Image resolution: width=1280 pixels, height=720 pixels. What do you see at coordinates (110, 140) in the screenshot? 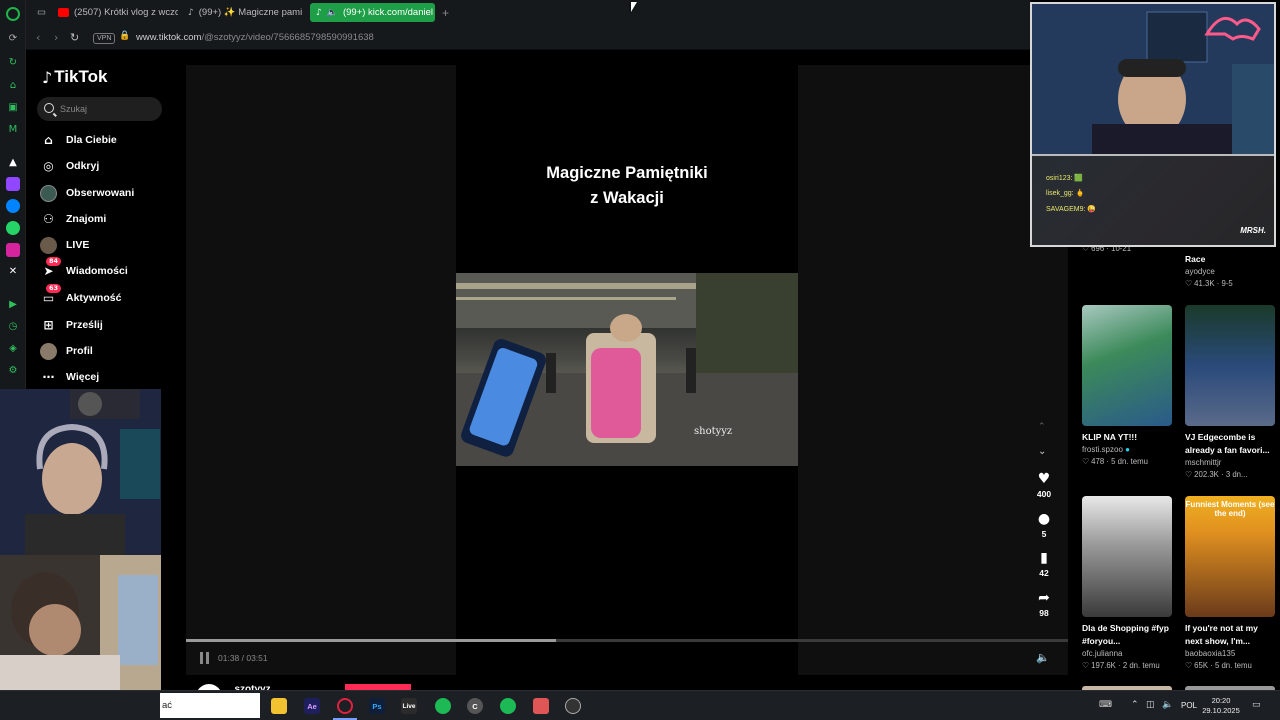
I see `nav-for-you: ⌂ Dla Ciebie` at bounding box center [110, 140].